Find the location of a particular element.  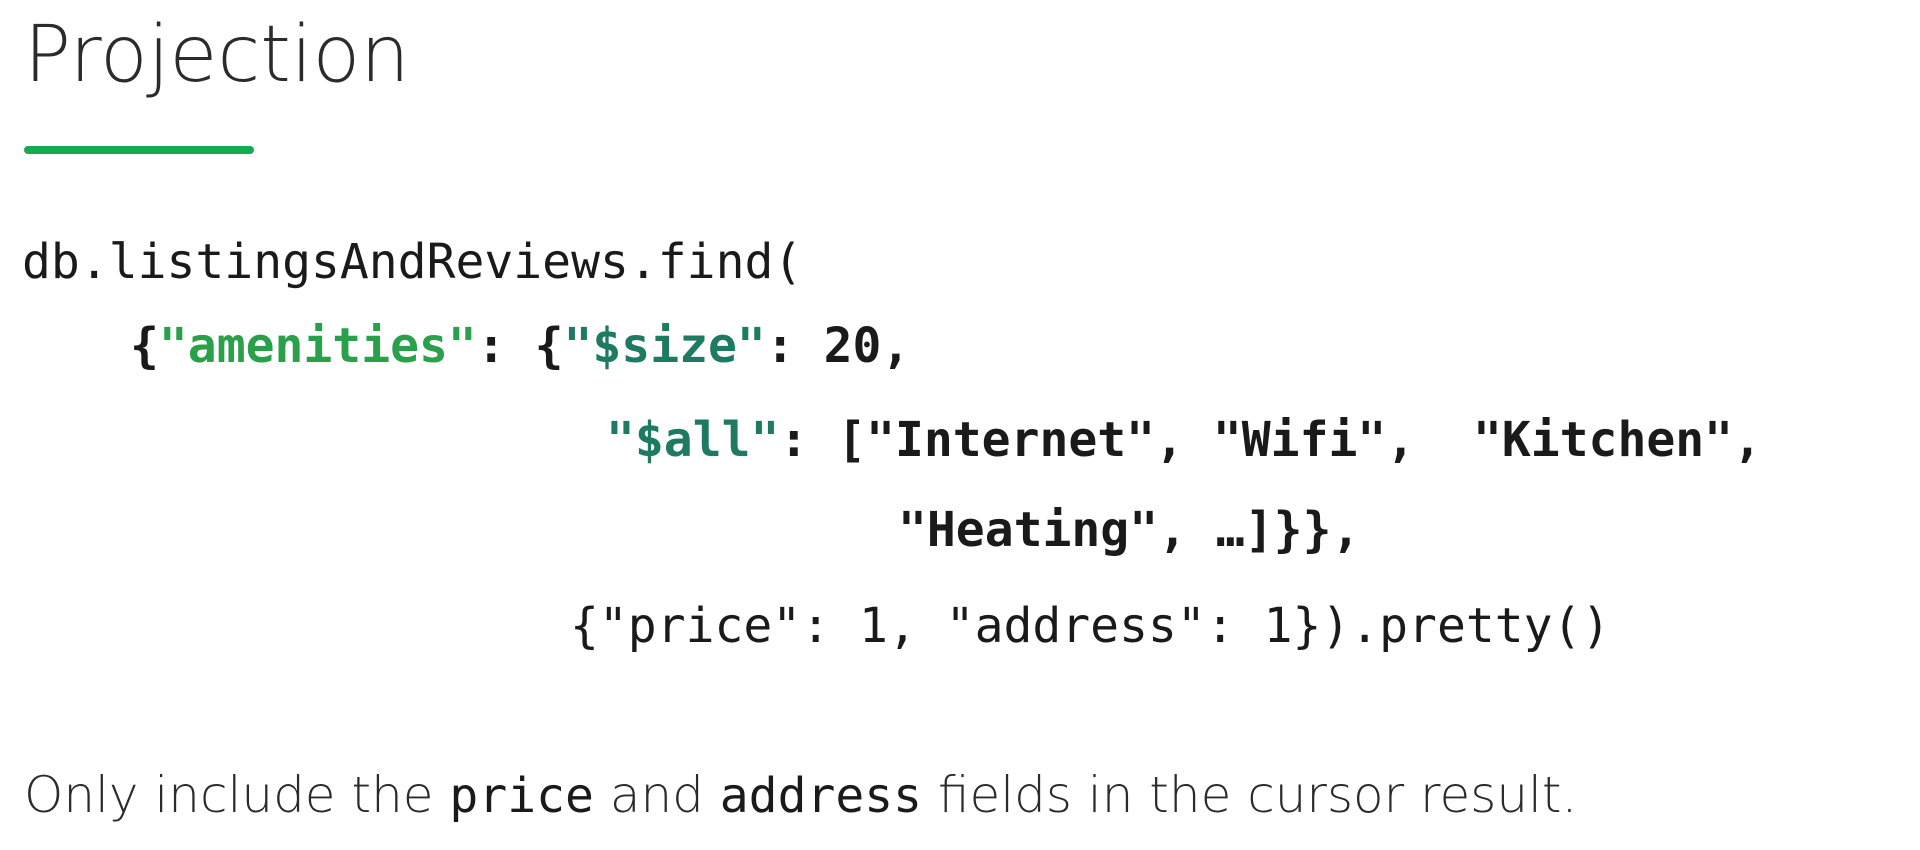

code-line-4: "Heating", …]}}, is located at coordinates (1129, 530).